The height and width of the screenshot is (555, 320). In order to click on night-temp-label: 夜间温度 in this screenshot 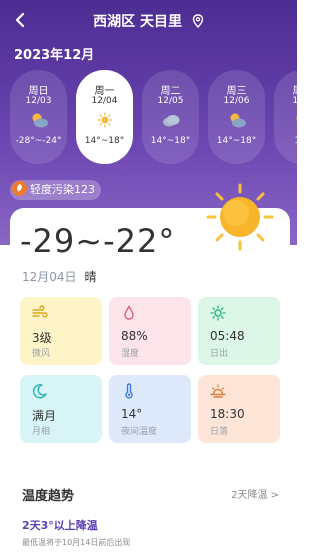, I will do `click(139, 432)`.